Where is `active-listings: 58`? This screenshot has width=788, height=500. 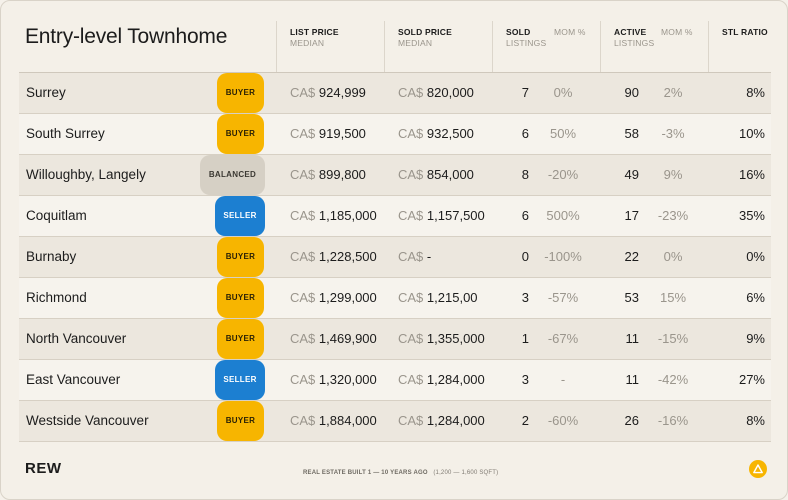
active-listings: 58 is located at coordinates (631, 133).